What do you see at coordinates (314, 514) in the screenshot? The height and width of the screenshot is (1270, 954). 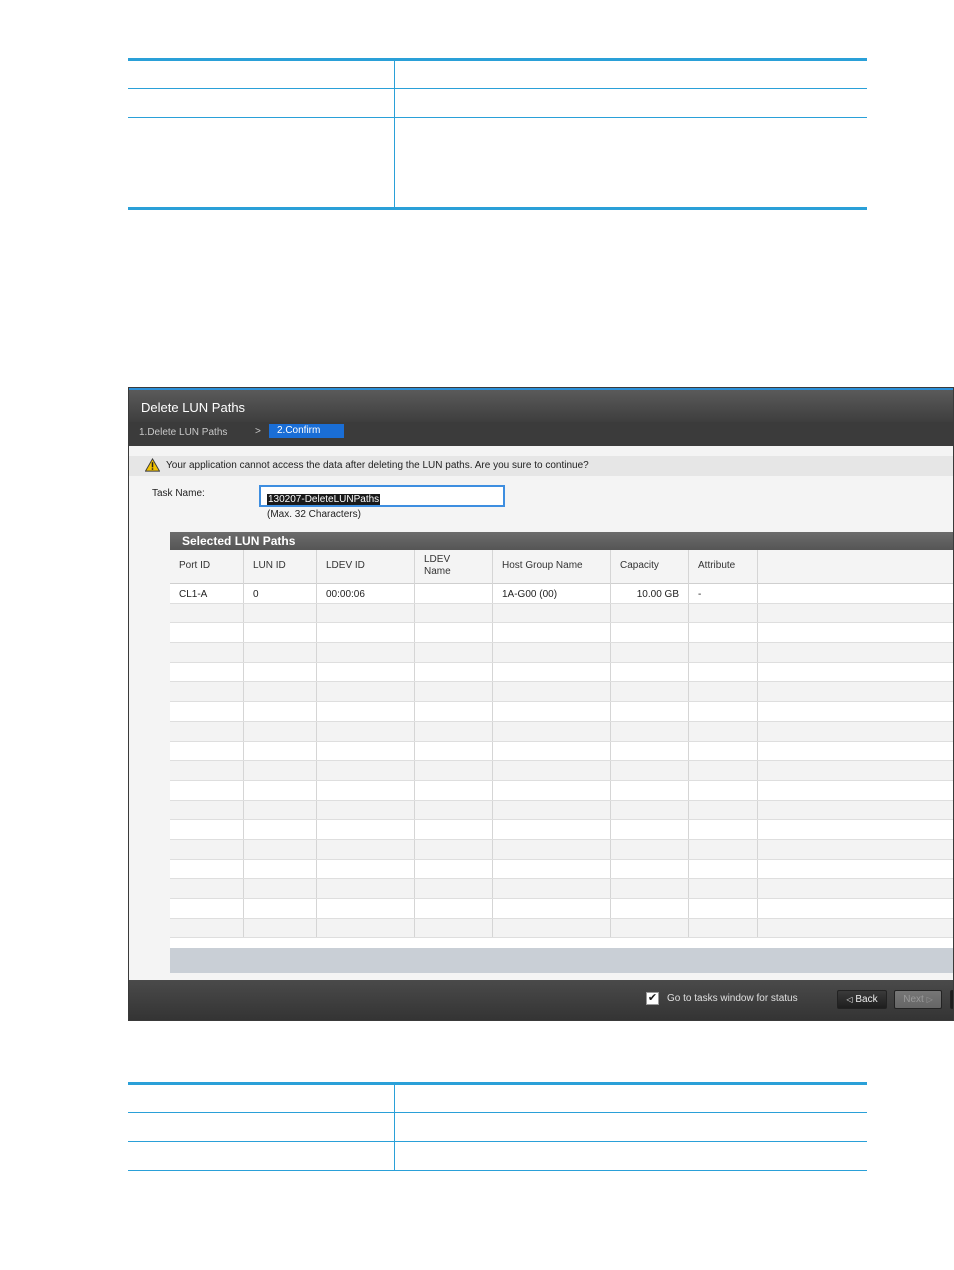 I see `task-name-hint: (Max. 32 Characters)` at bounding box center [314, 514].